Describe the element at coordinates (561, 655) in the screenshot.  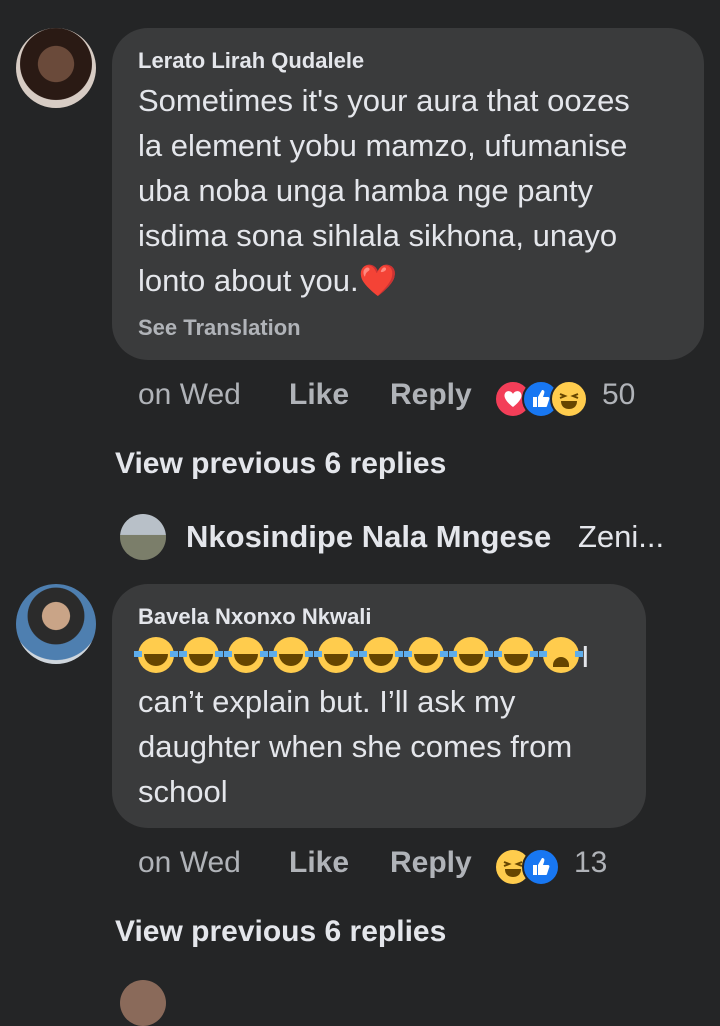
I see `crying-emoji-icon` at that location.